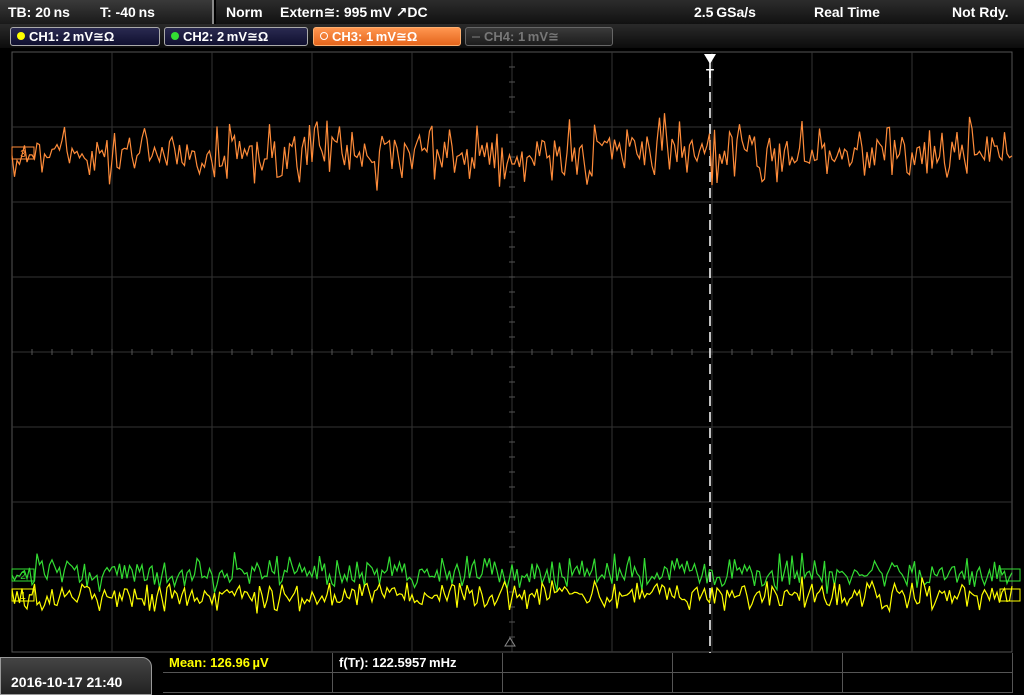 Image resolution: width=1024 pixels, height=695 pixels. What do you see at coordinates (847, 12) in the screenshot?
I see `acquisition-mode: Real Time` at bounding box center [847, 12].